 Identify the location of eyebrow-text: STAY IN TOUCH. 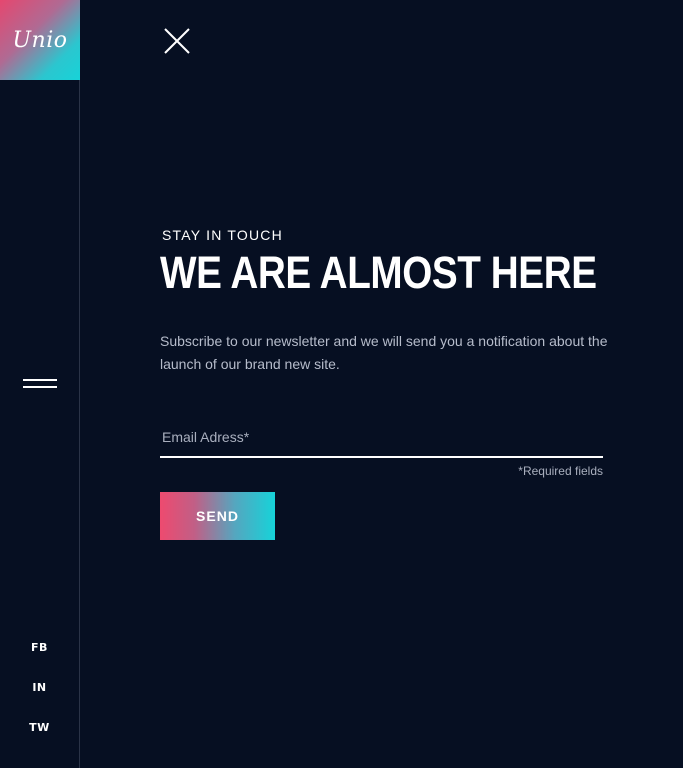
(222, 235).